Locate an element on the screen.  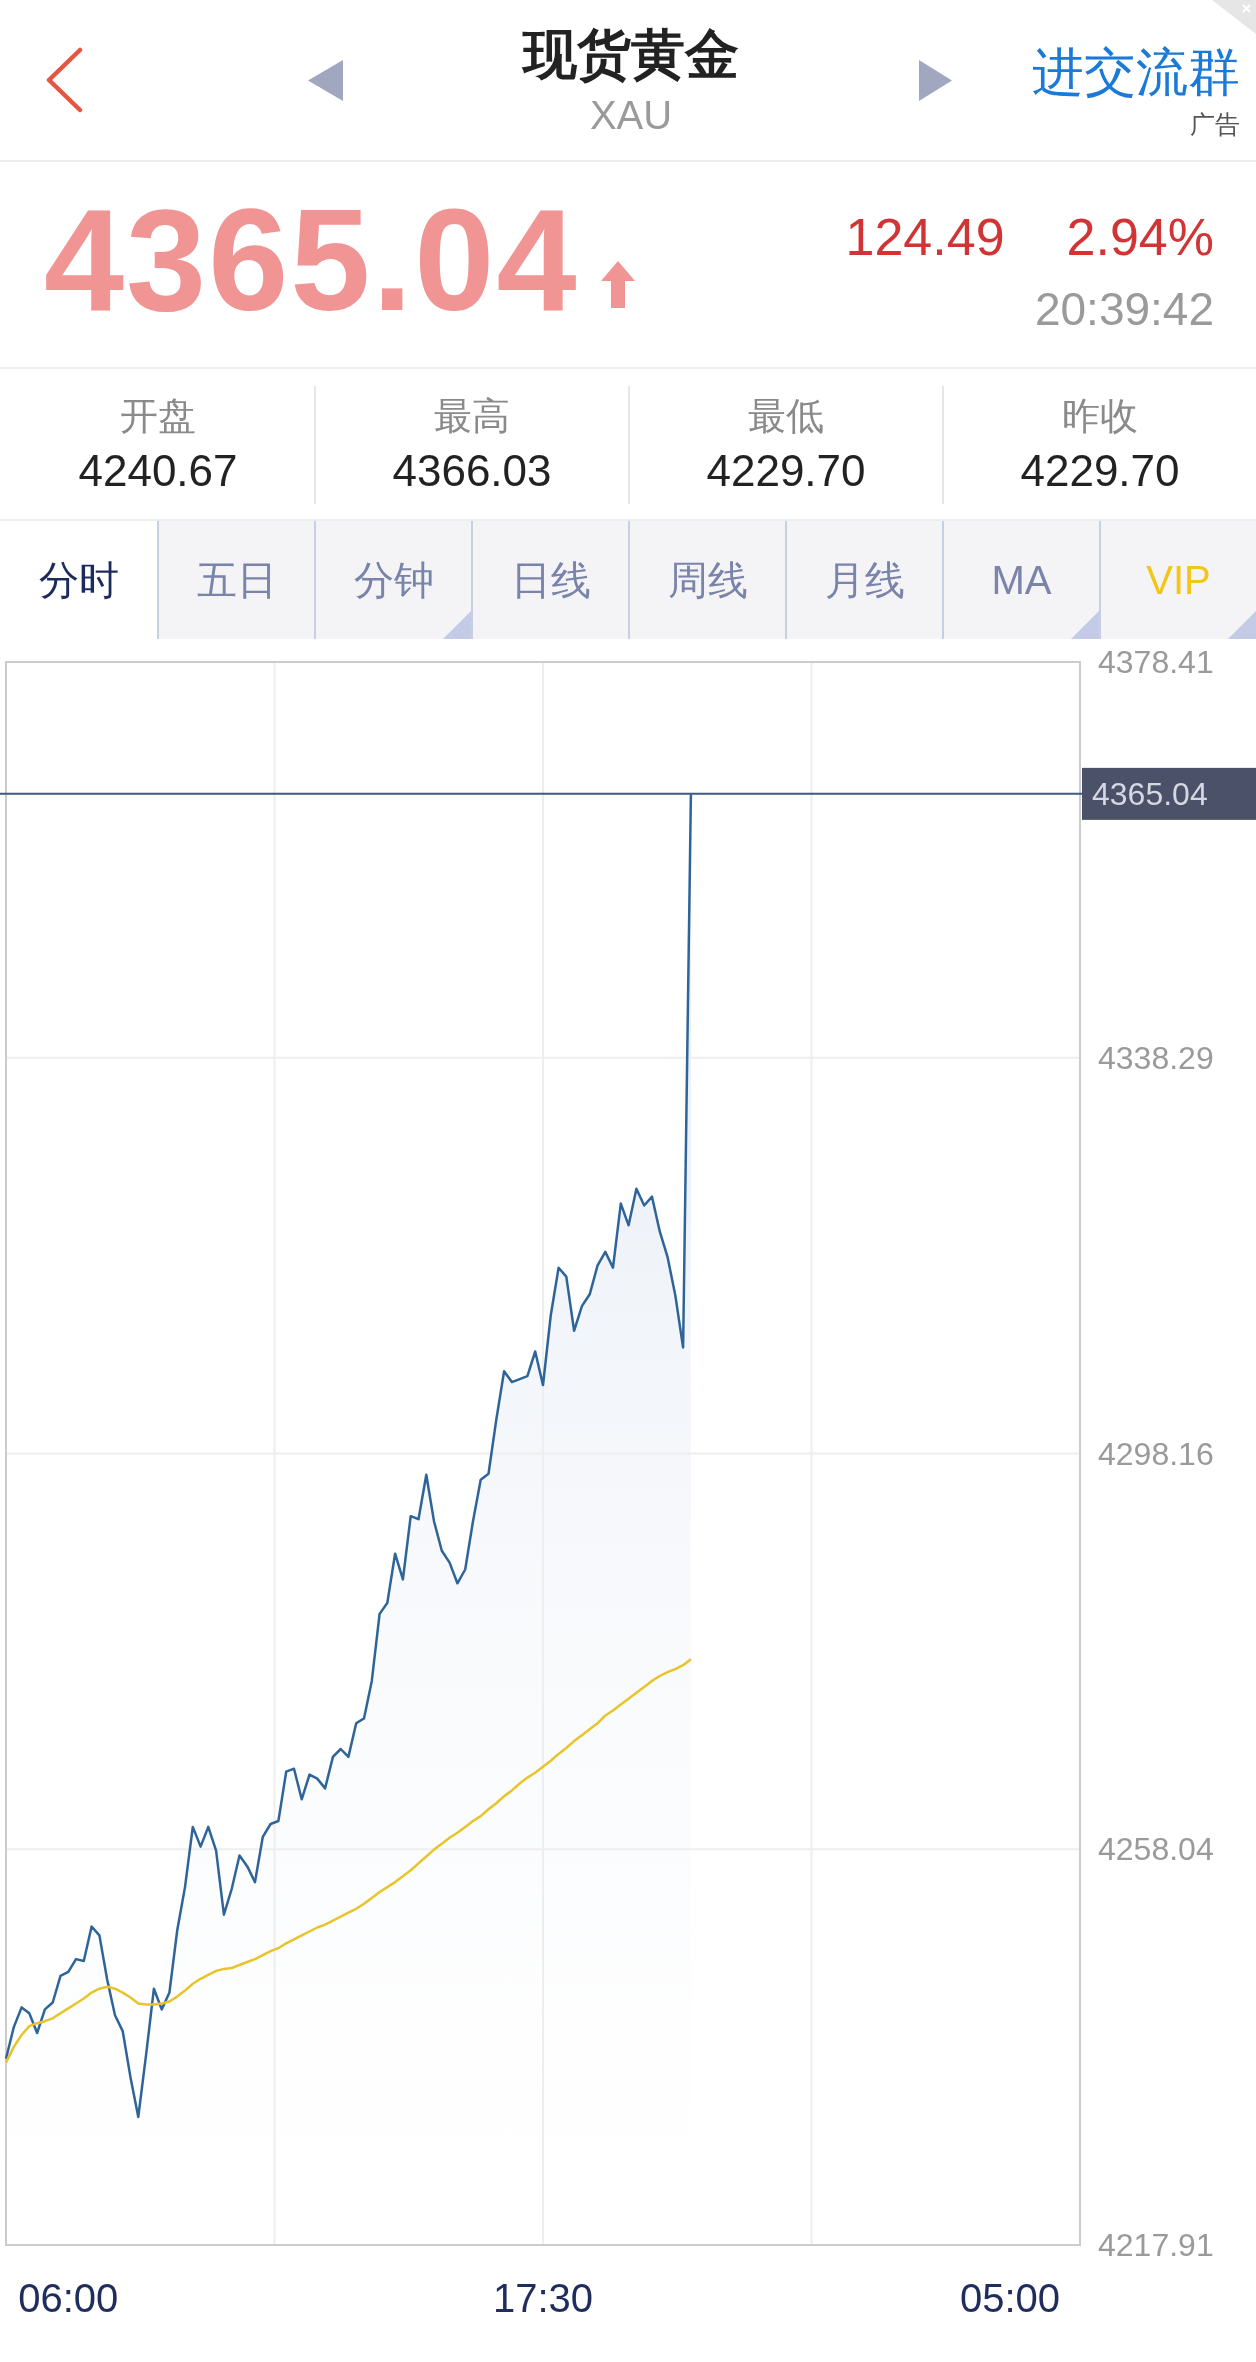
stat-label: 最高 is located at coordinates (472, 416).